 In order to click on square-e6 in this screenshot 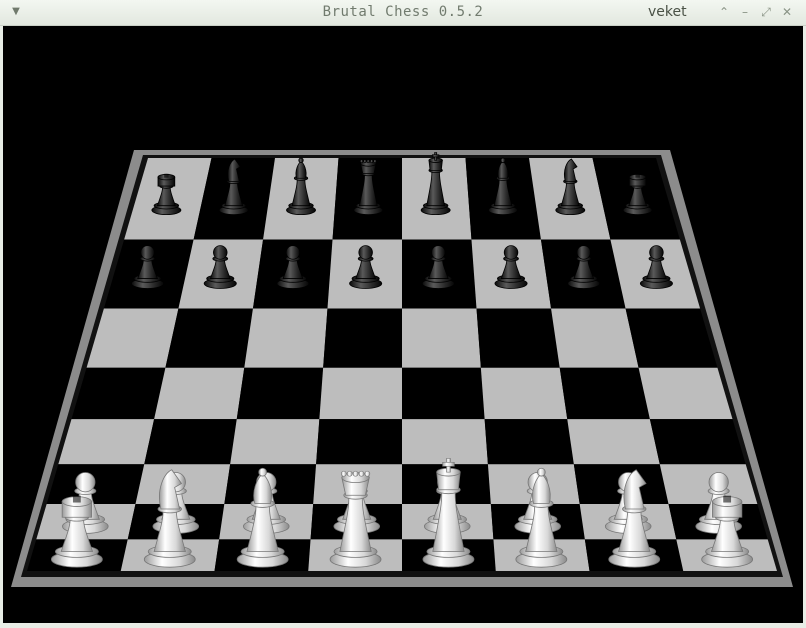, I will do `click(441, 338)`.